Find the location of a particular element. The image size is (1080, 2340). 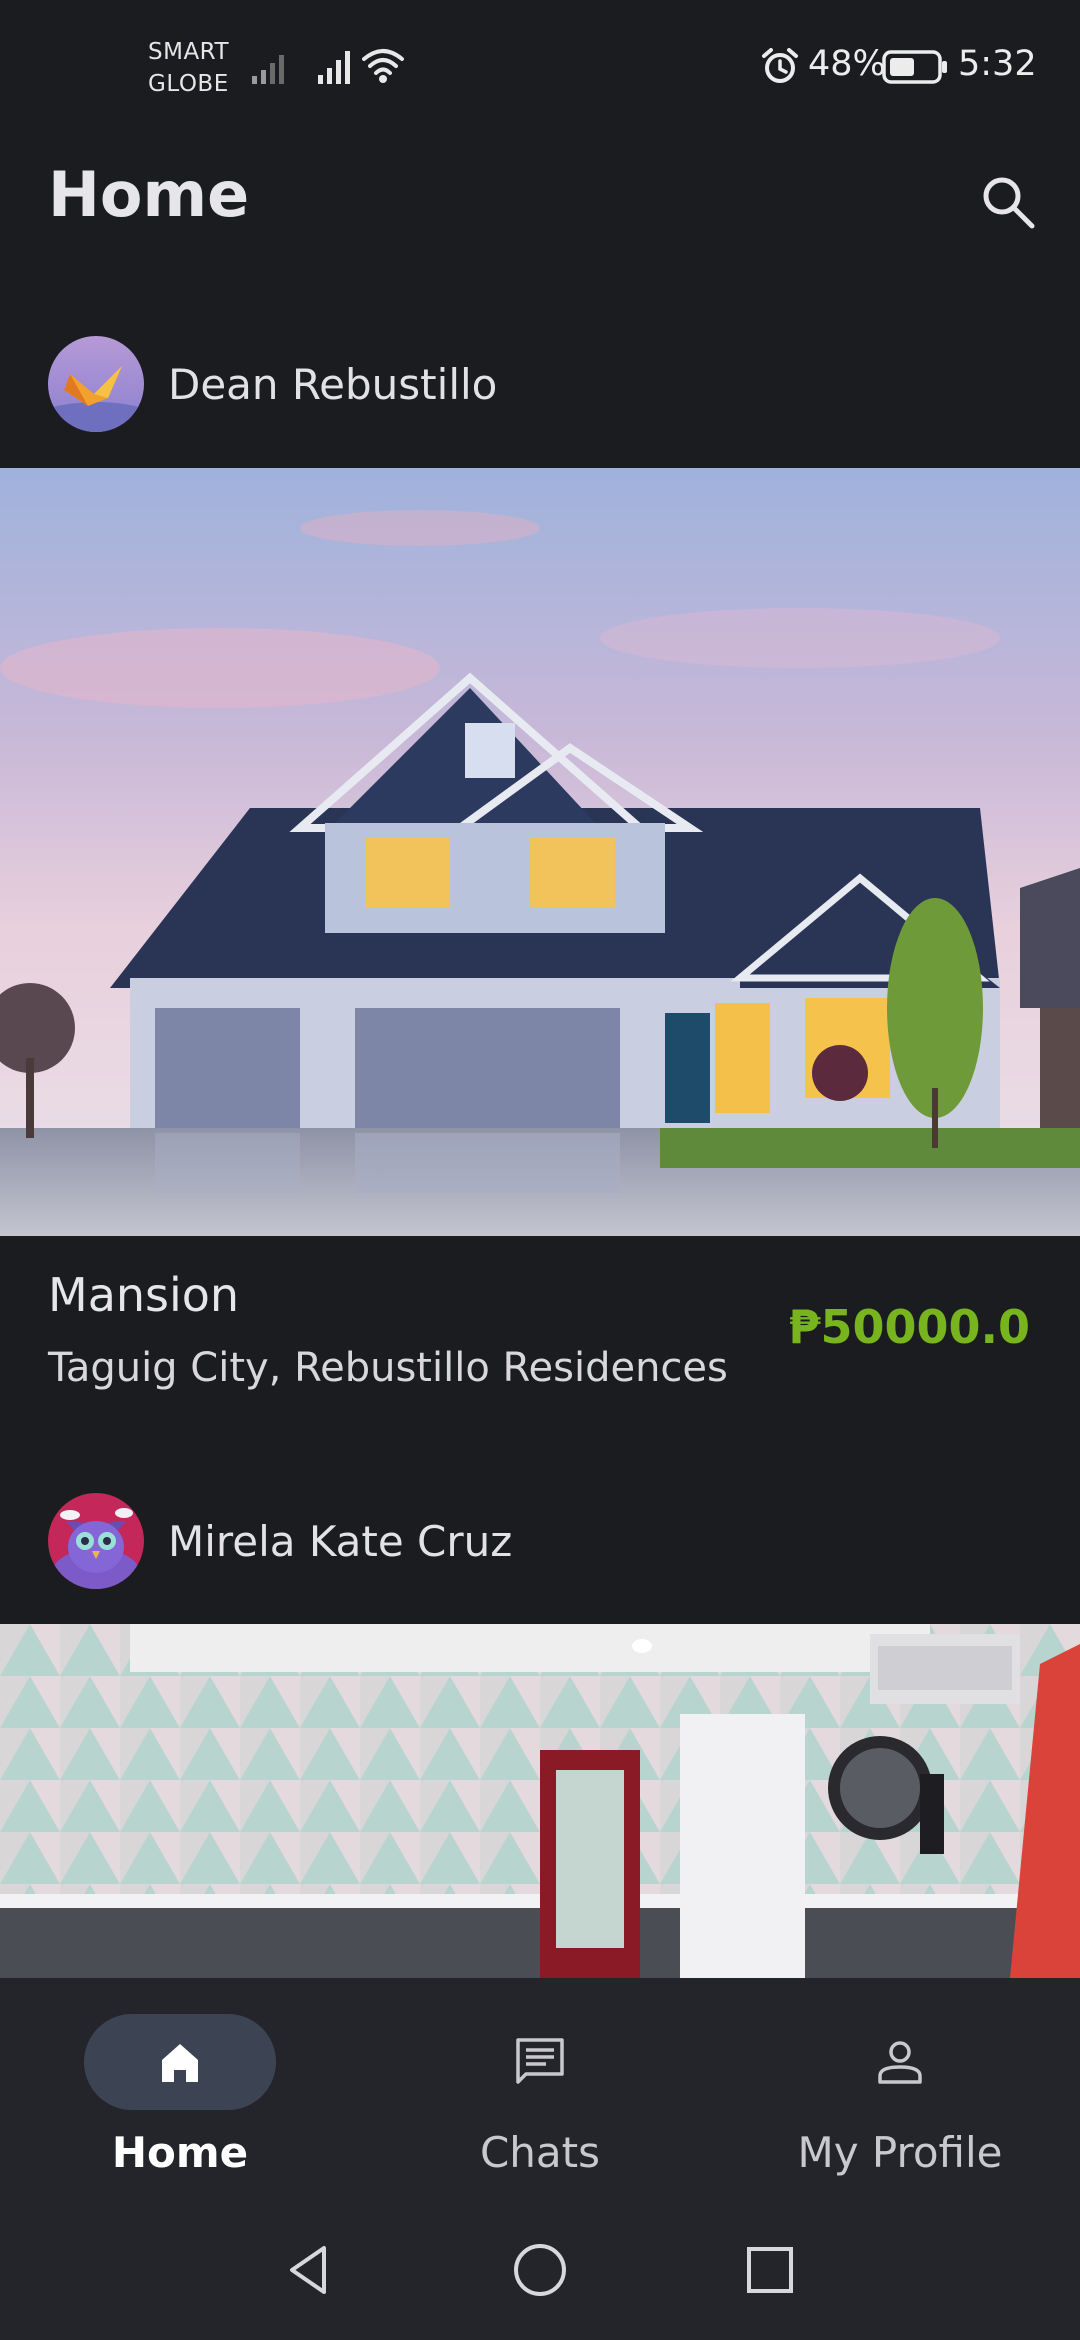

nav-label-profile: My Profile is located at coordinates (900, 2152).